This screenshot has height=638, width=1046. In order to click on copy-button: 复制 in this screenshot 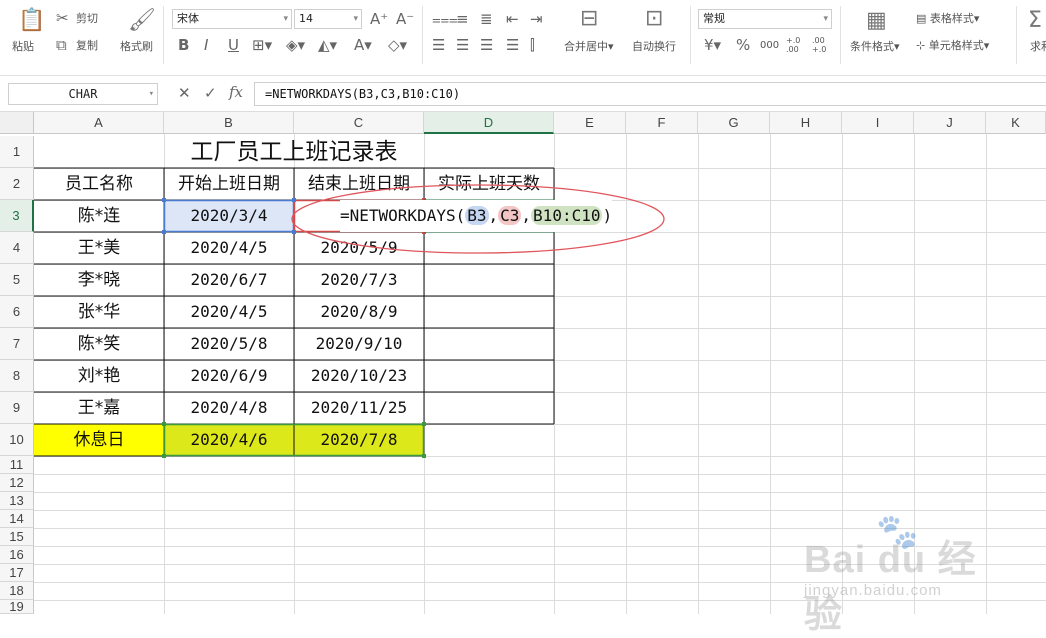, I will do `click(87, 46)`.